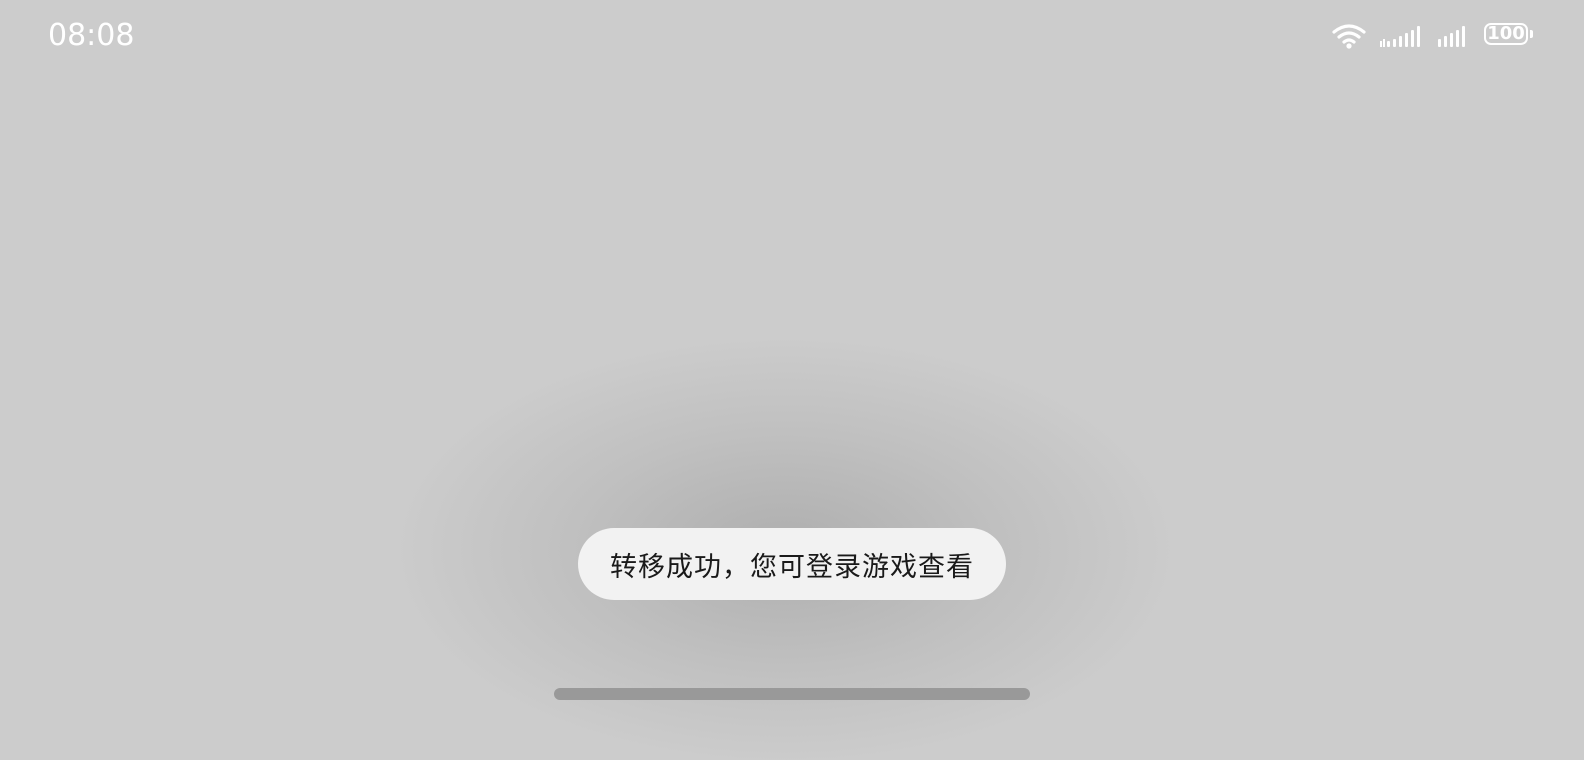 The width and height of the screenshot is (1584, 760). I want to click on toast-text: 转移成功，您可登录游戏查看, so click(792, 567).